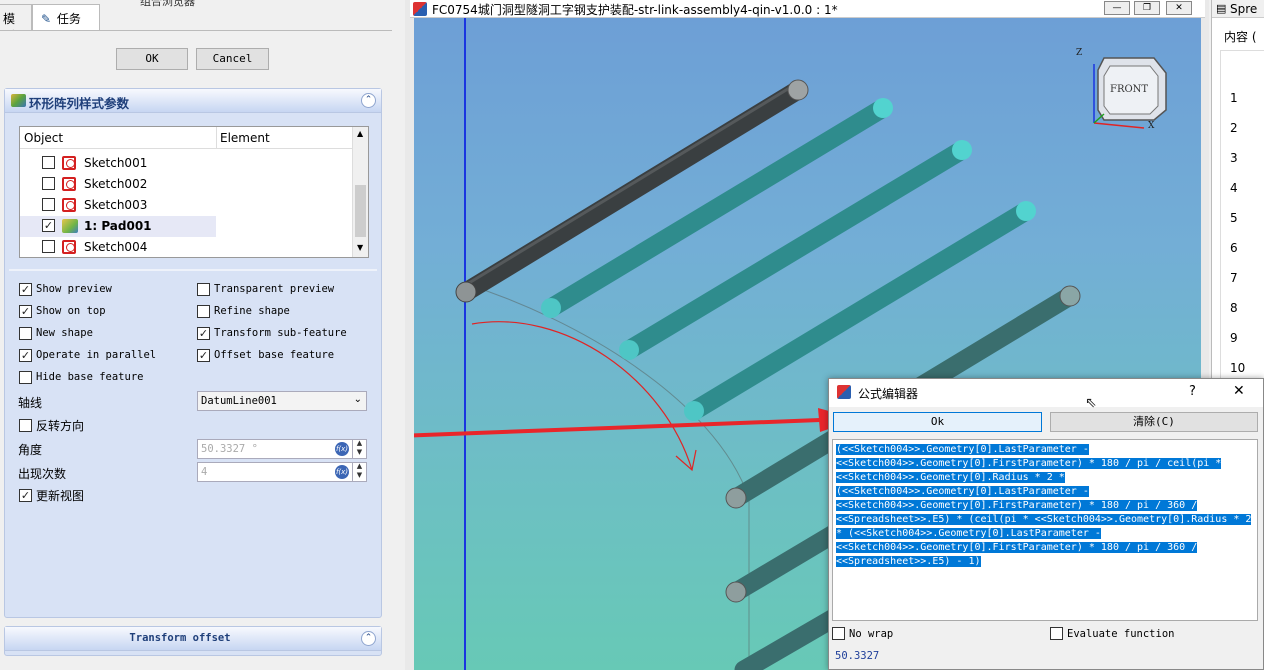  What do you see at coordinates (1238, 9) in the screenshot?
I see `spreadsheet-tab: ▤ Spre` at bounding box center [1238, 9].